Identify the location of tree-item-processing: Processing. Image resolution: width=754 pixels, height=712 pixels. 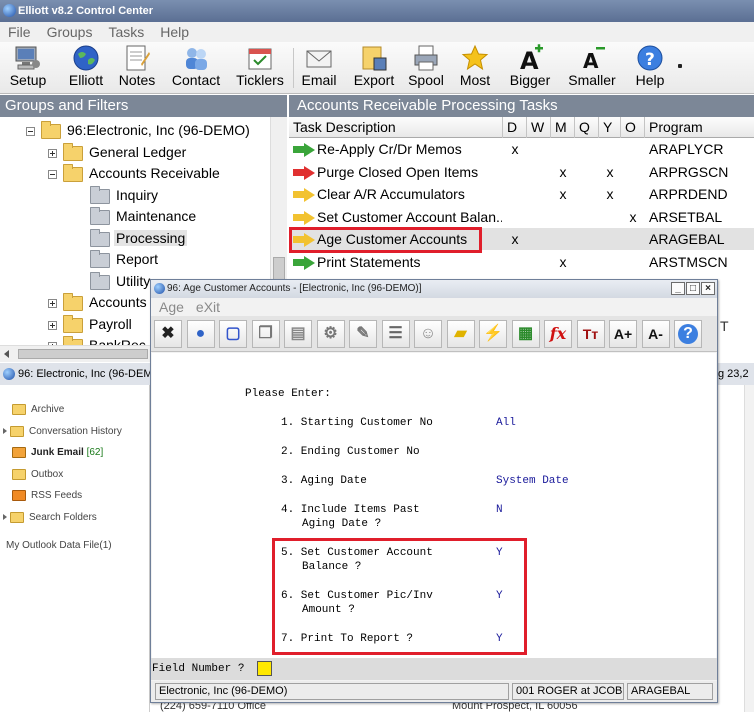
(139, 238).